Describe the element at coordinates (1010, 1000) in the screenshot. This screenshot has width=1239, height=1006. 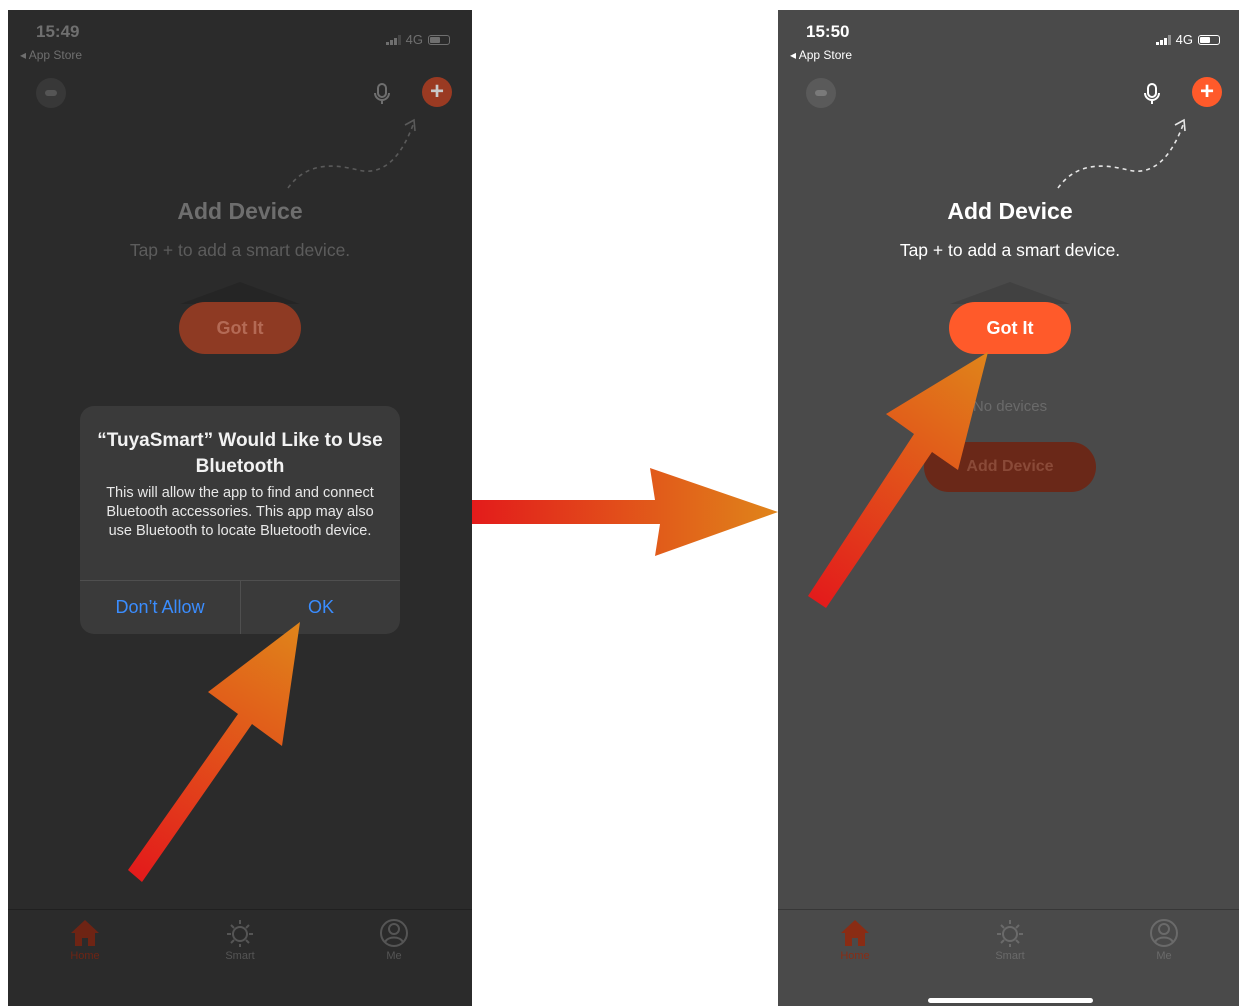
I see `home-indicator` at that location.